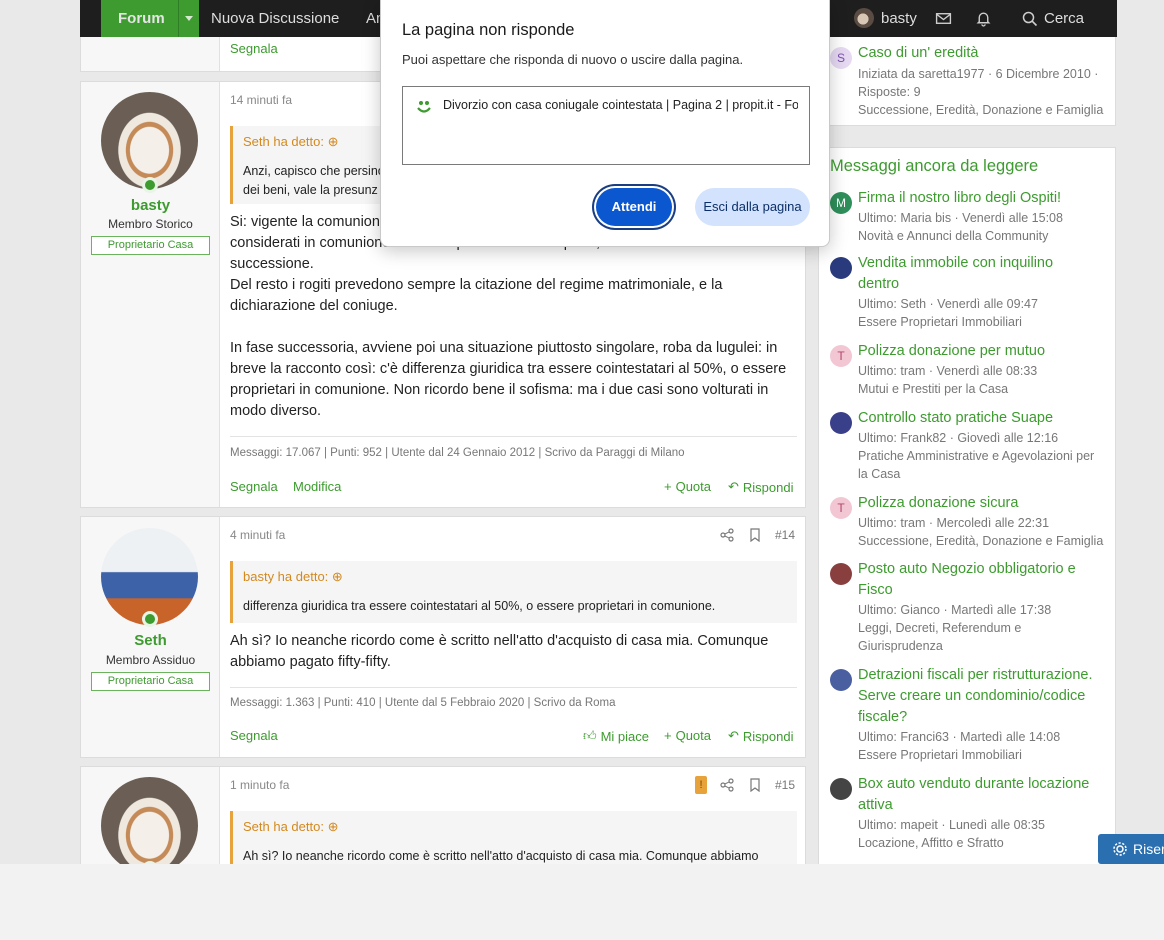  What do you see at coordinates (333, 826) in the screenshot?
I see `arrow-up-circle-icon: ⊕` at bounding box center [333, 826].